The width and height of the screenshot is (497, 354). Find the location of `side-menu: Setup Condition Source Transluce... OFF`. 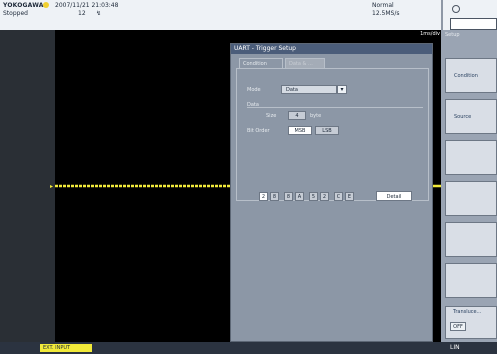

side-menu: Setup Condition Source Transluce... OFF is located at coordinates (469, 186).